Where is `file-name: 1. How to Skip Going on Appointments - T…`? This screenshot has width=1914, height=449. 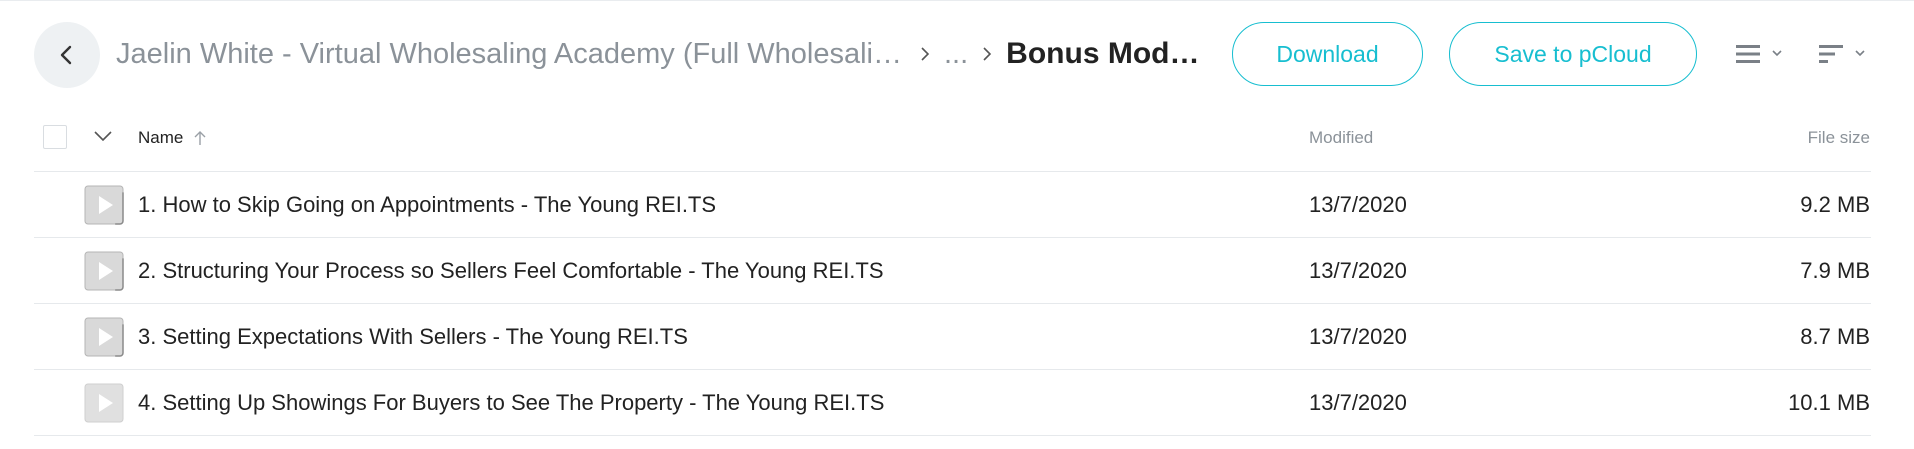
file-name: 1. How to Skip Going on Appointments - T… is located at coordinates (427, 204).